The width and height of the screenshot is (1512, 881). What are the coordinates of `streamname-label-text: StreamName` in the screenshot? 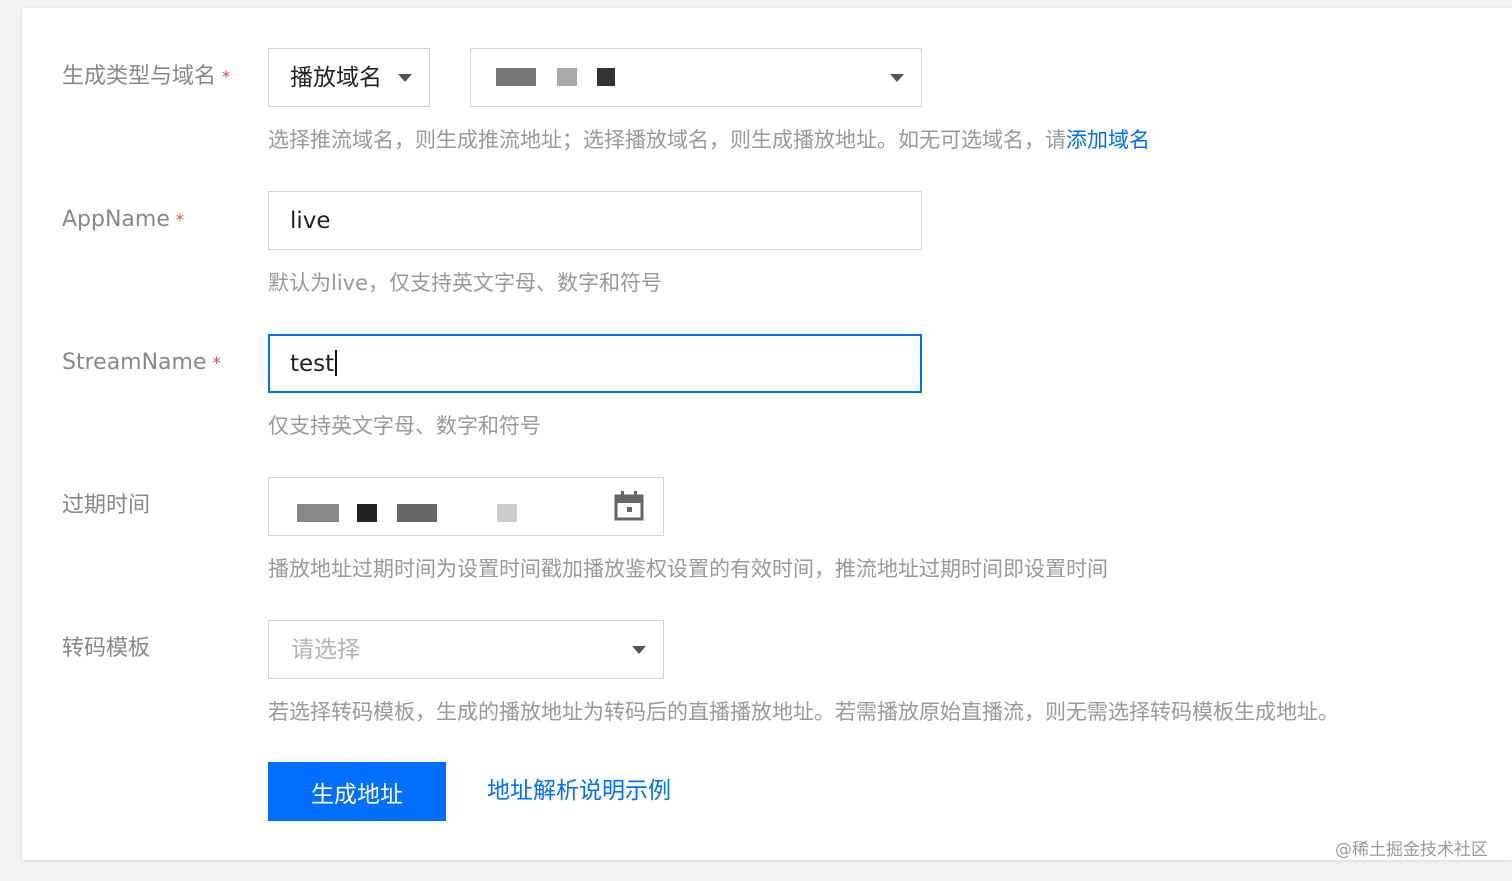 It's located at (134, 362).